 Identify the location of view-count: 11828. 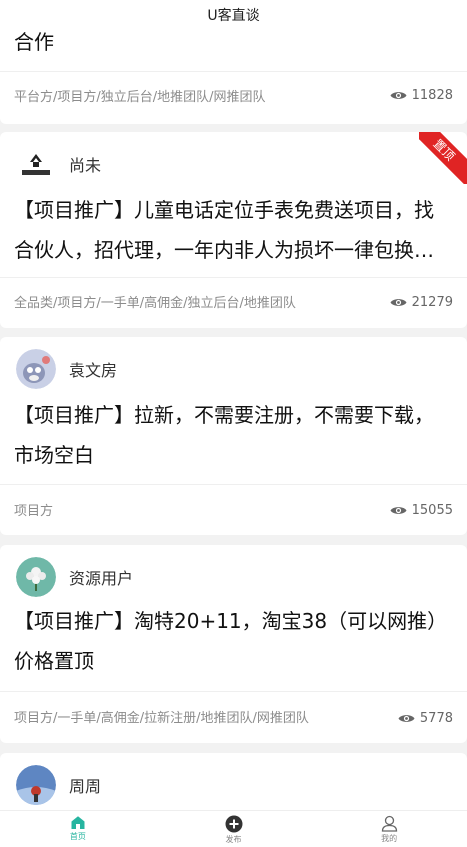
(421, 95).